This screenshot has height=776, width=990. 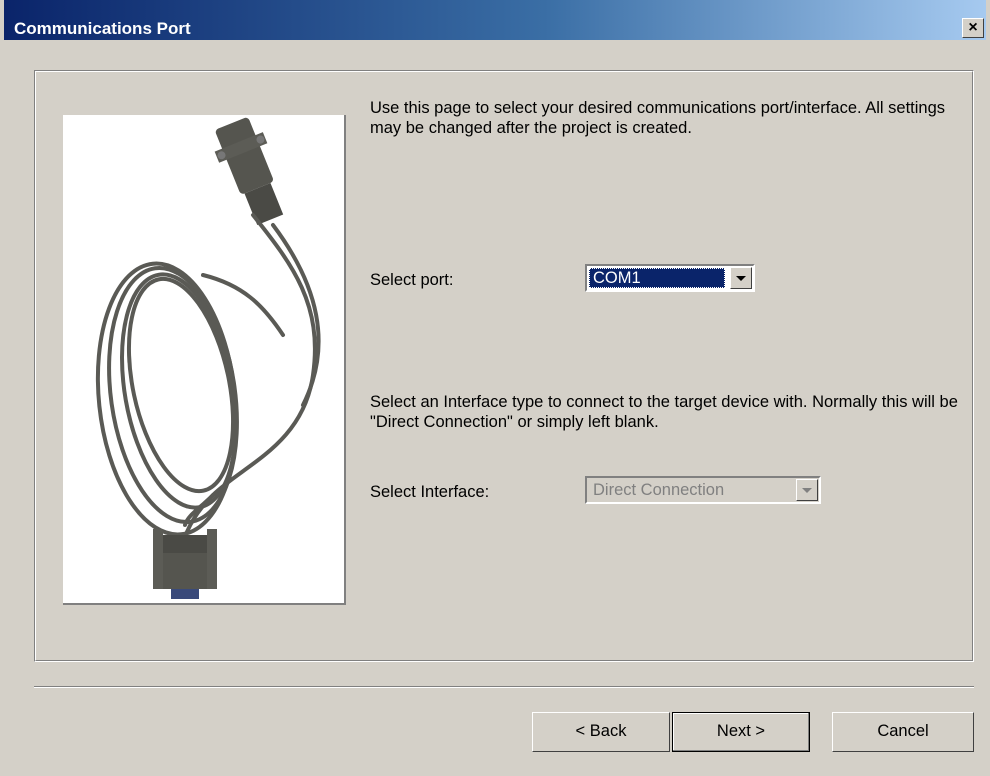 I want to click on close-button: ×, so click(x=973, y=28).